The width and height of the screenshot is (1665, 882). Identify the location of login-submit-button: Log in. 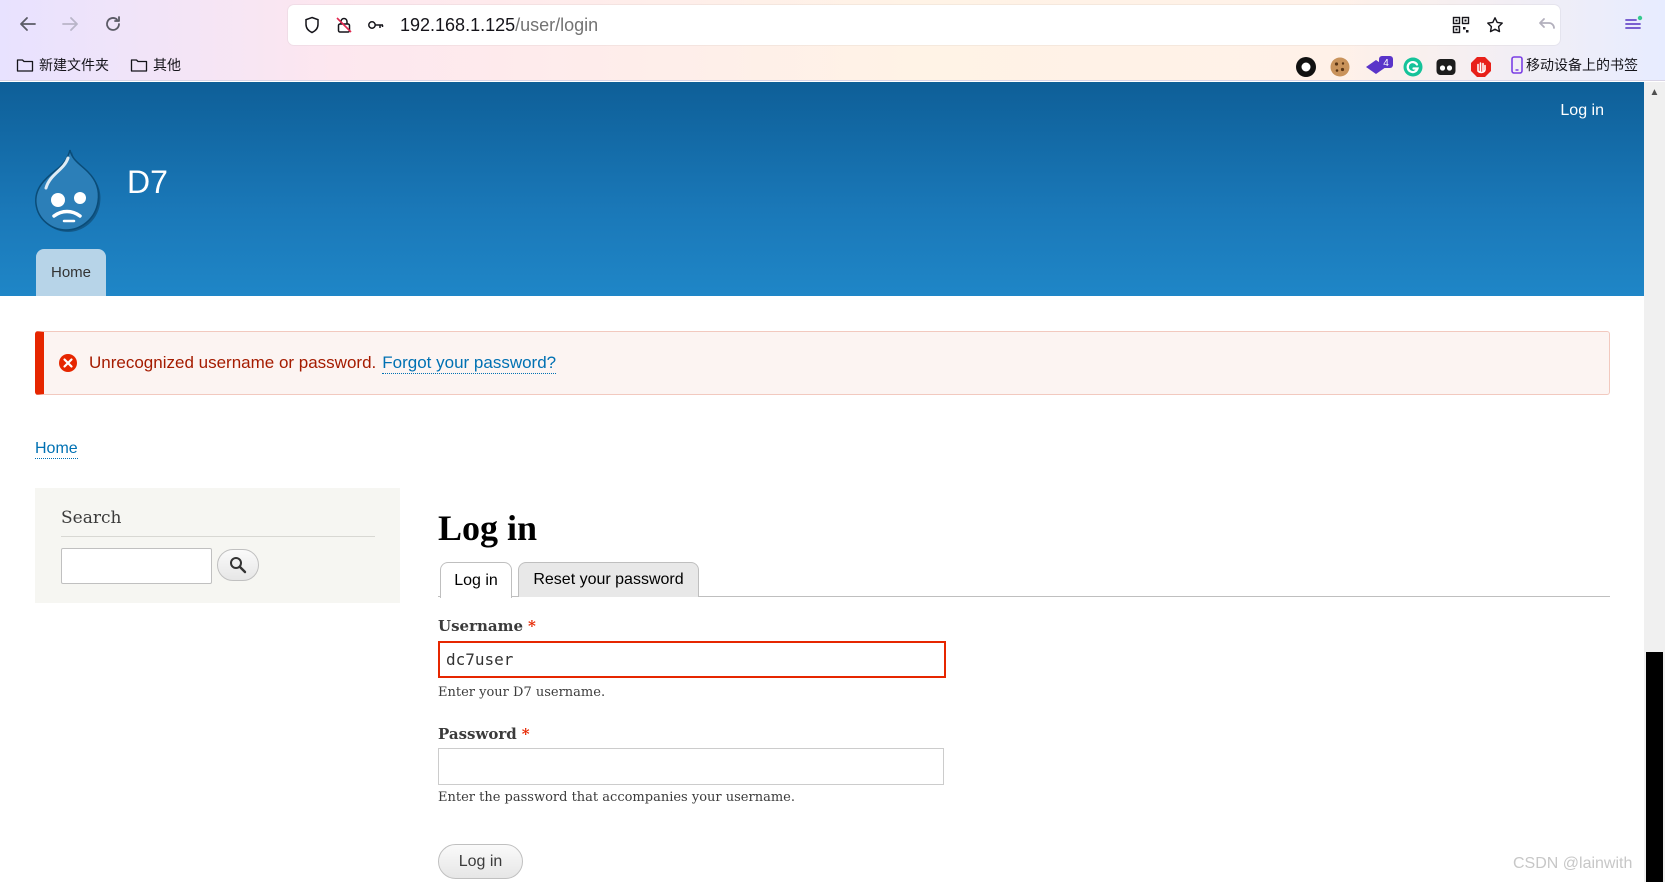
(480, 861).